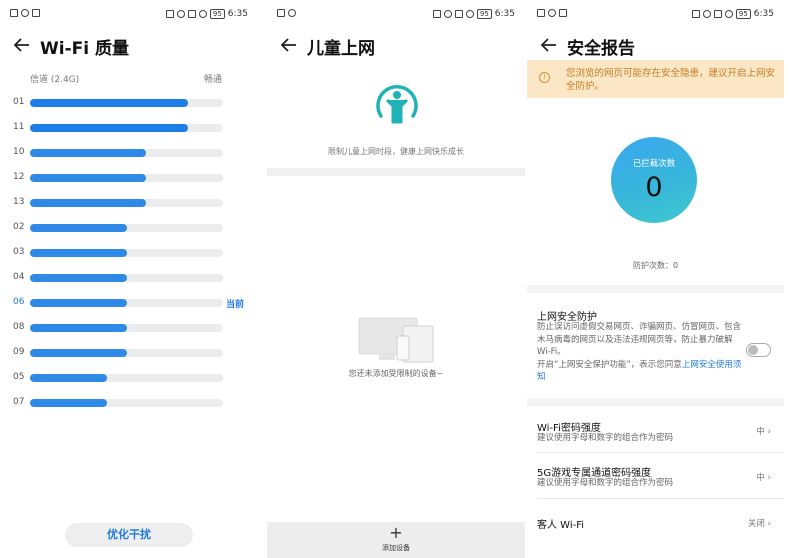 The width and height of the screenshot is (800, 558). I want to click on guest-wifi-status: 关闭, so click(756, 524).